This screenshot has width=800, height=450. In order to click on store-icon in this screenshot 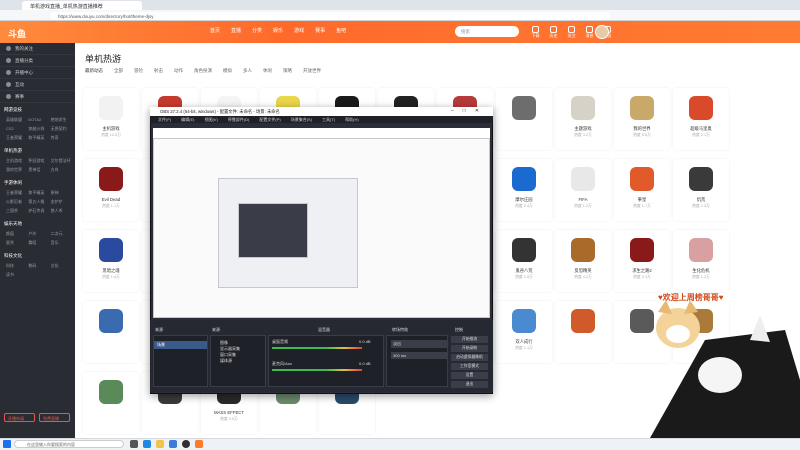, I will do `click(173, 444)`.